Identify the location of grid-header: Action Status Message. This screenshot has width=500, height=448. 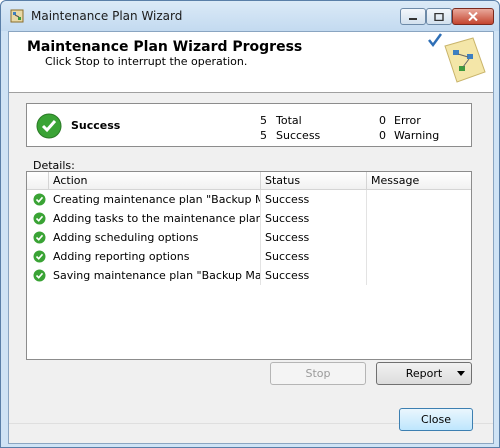
(249, 181).